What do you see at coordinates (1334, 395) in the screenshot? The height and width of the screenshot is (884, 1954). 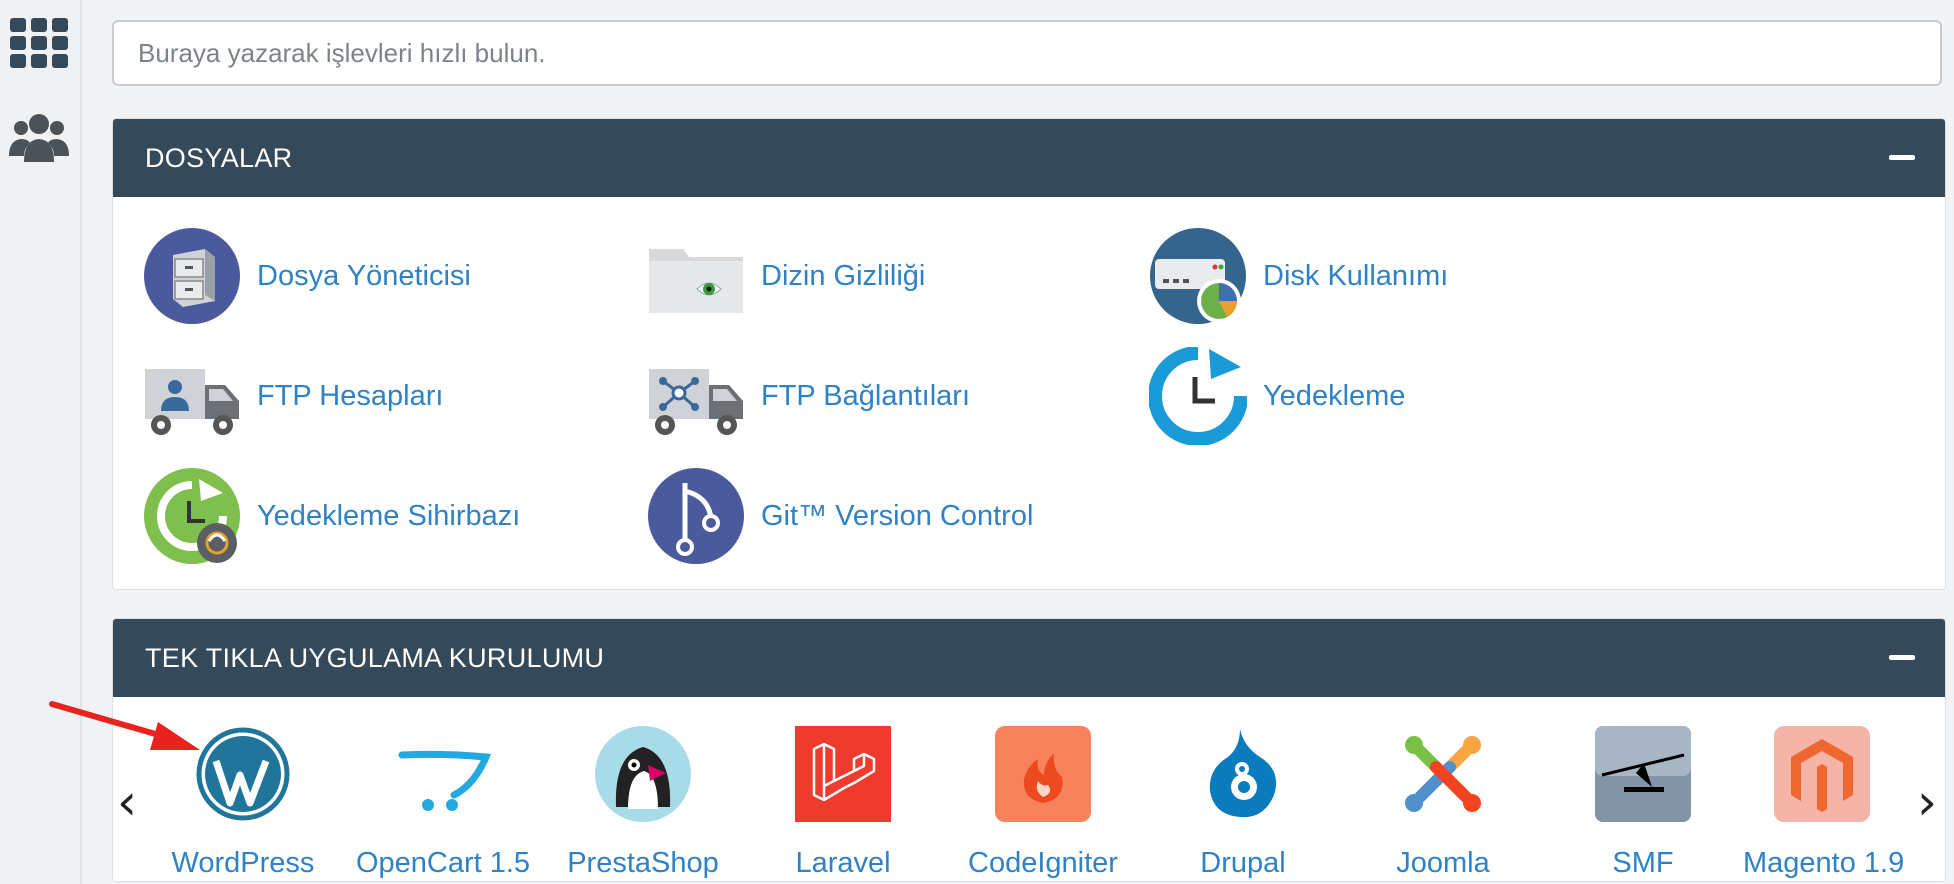 I see `feature-label: Yedekleme` at bounding box center [1334, 395].